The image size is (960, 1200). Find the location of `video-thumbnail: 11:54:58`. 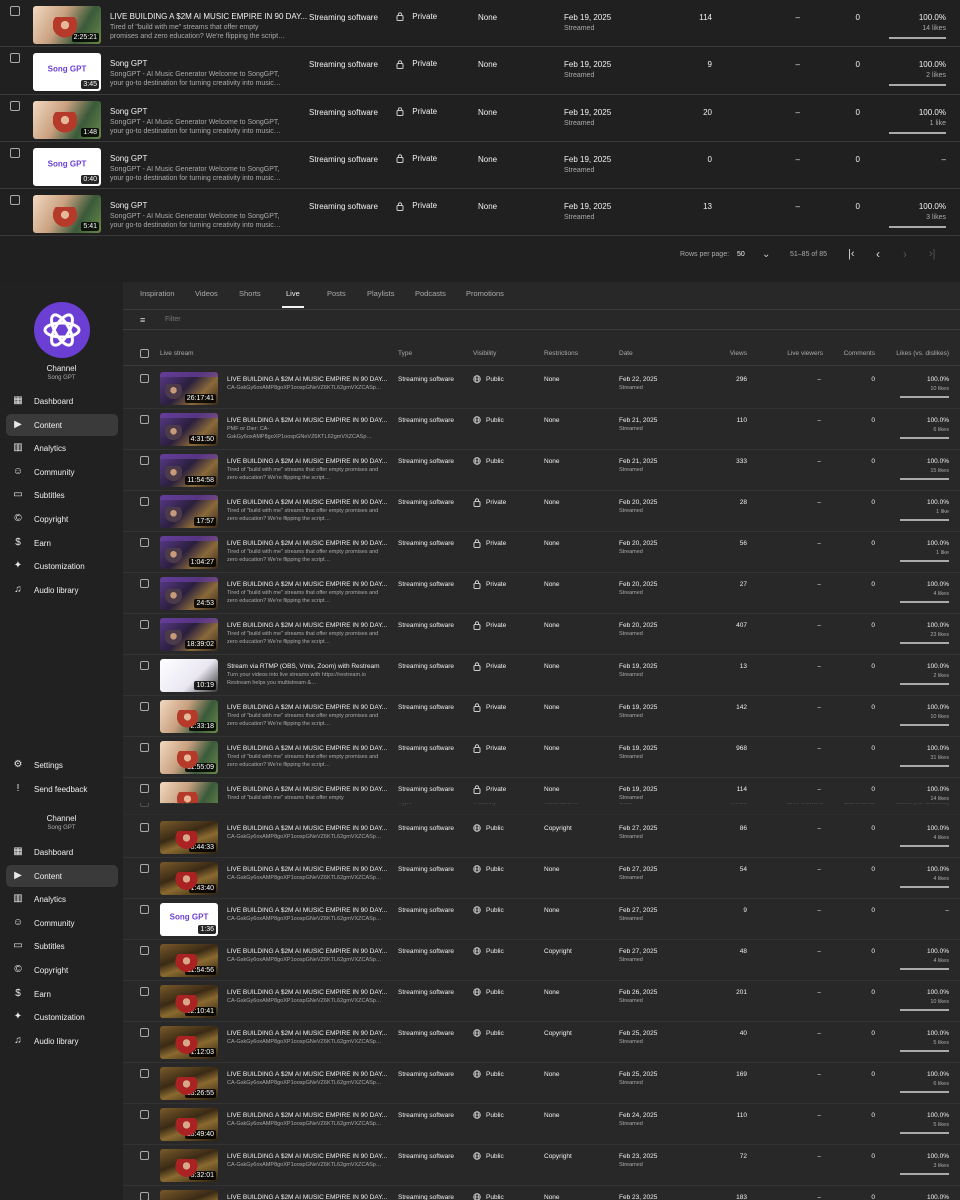

video-thumbnail: 11:54:58 is located at coordinates (189, 470).